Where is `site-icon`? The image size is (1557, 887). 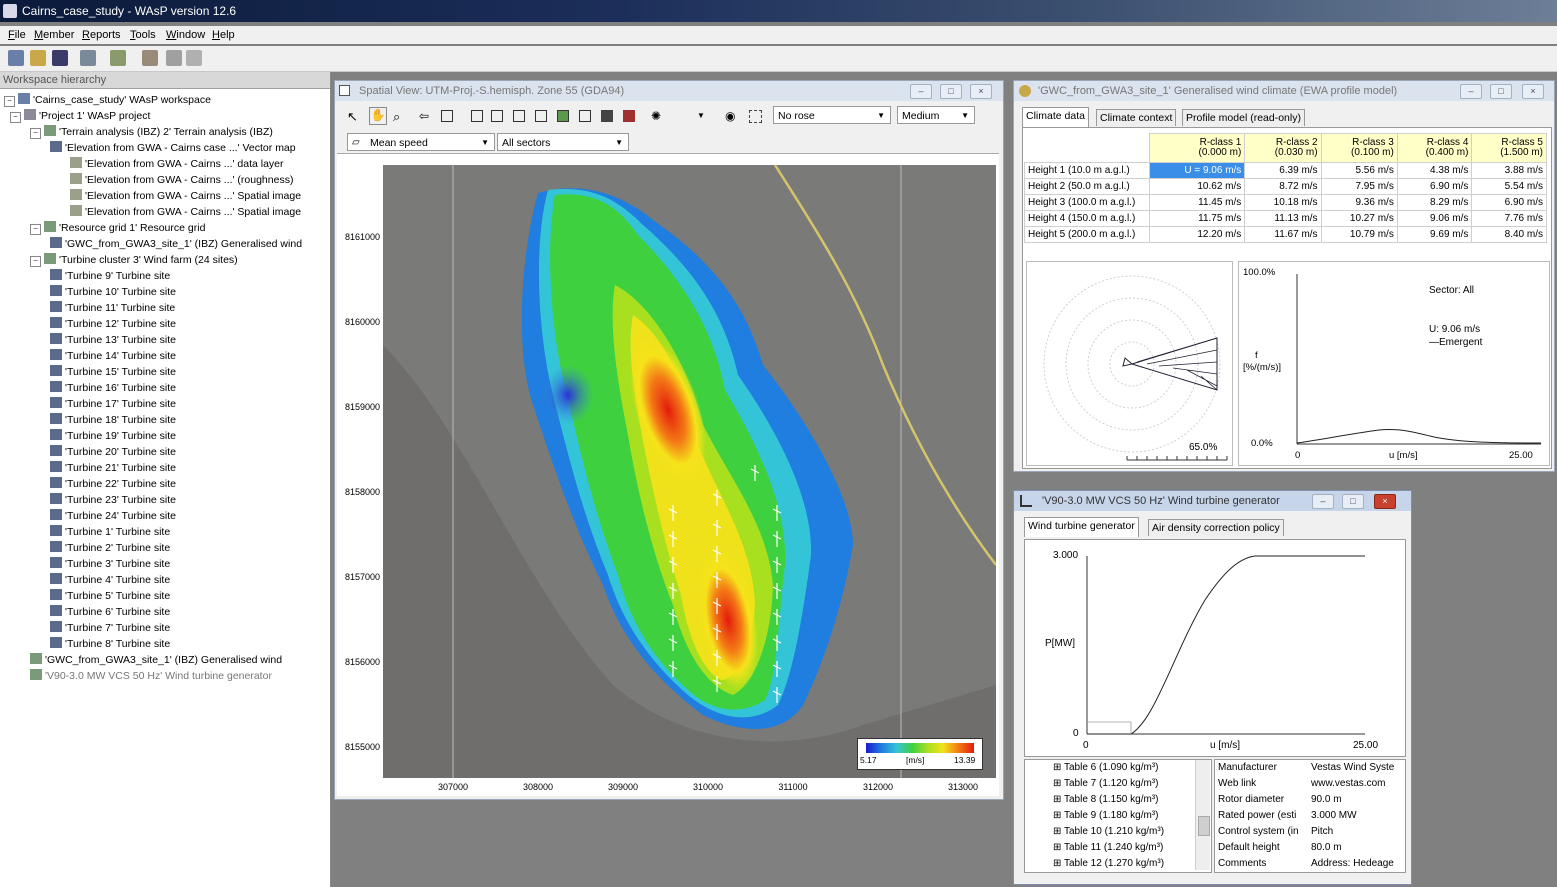
site-icon is located at coordinates (585, 116).